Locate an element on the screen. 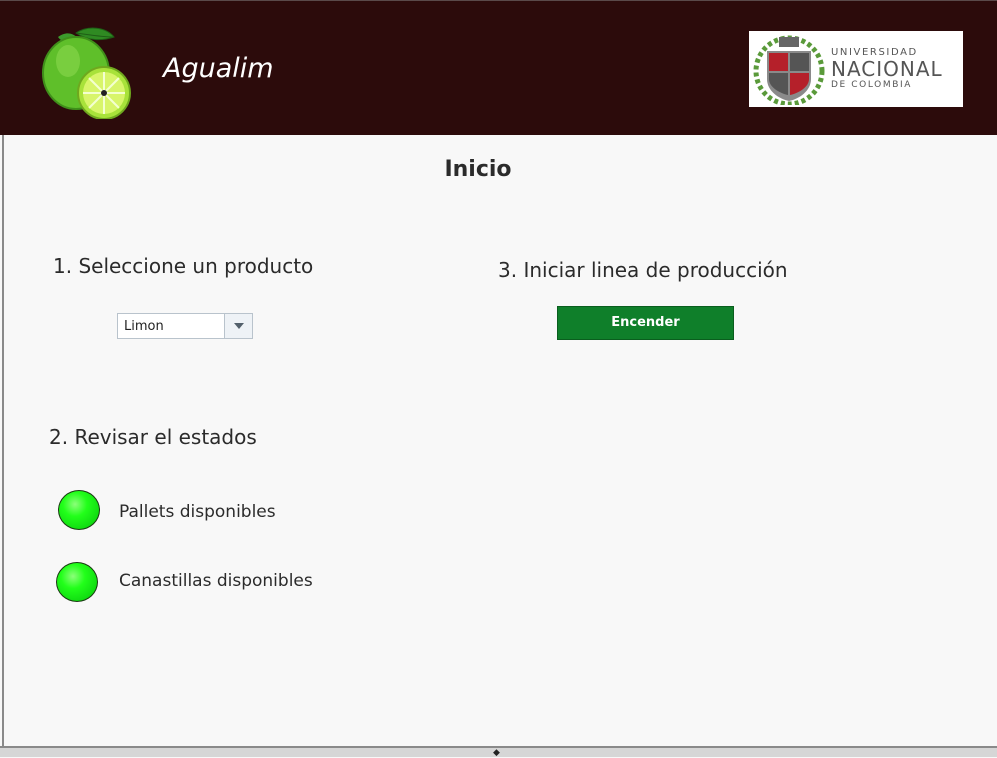  encender-button: Encender is located at coordinates (645, 323).